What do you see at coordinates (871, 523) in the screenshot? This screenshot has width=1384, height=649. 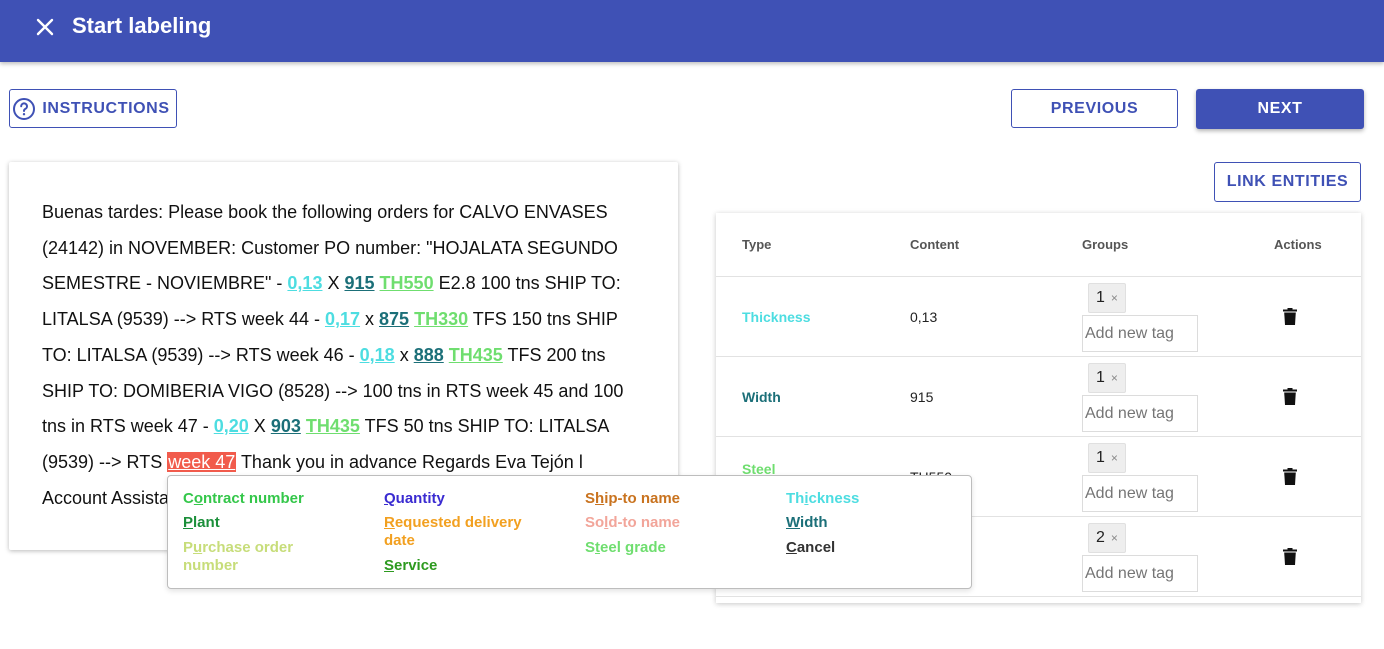 I see `menu-item-width: Width` at bounding box center [871, 523].